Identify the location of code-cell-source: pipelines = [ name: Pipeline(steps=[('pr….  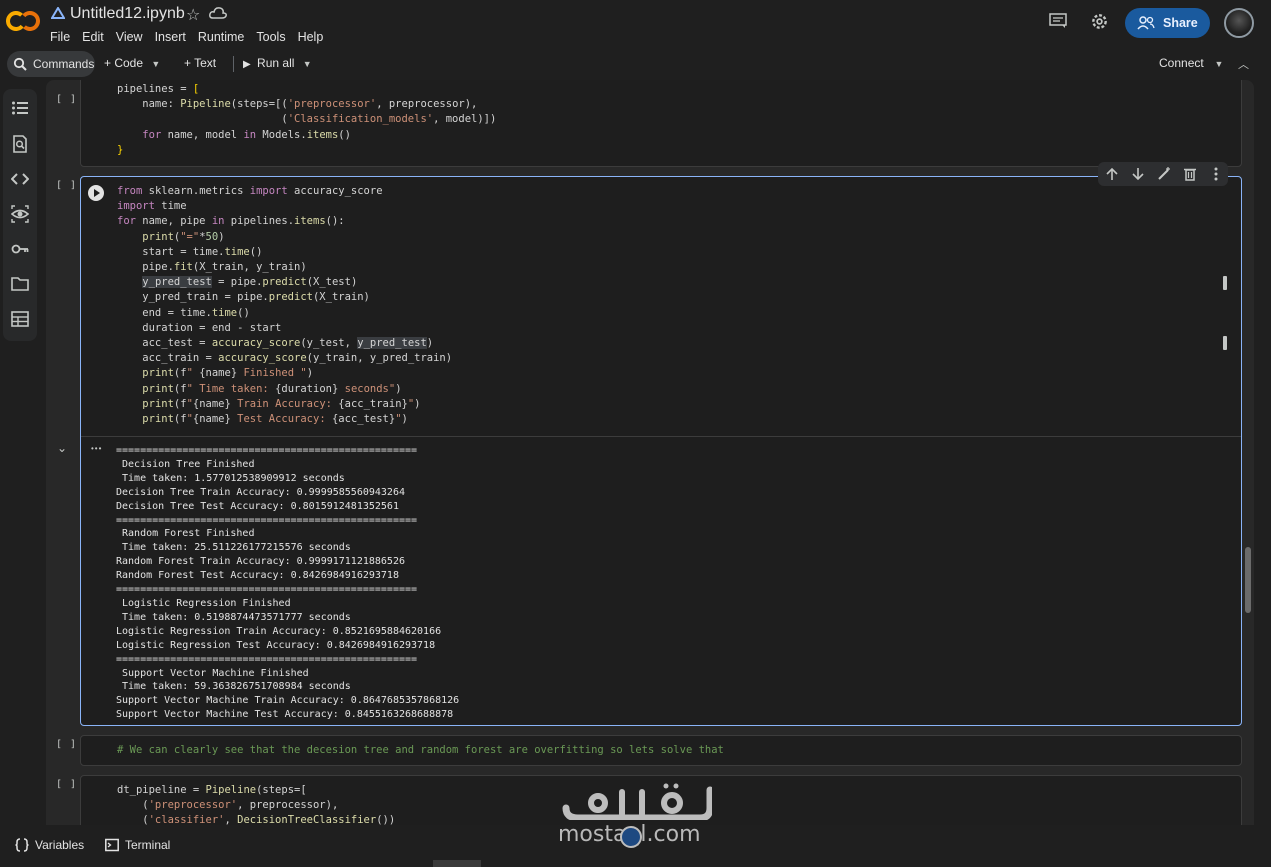
(306, 120).